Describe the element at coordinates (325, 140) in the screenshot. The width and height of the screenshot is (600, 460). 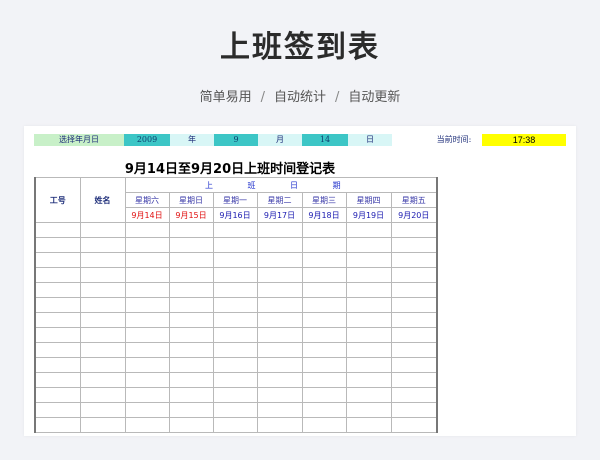
I see `day-cell: 14` at that location.